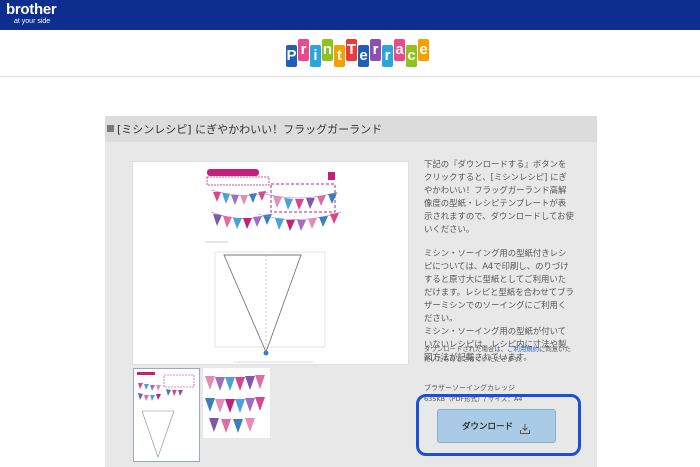  What do you see at coordinates (291, 56) in the screenshot?
I see `logo-letter: P` at bounding box center [291, 56].